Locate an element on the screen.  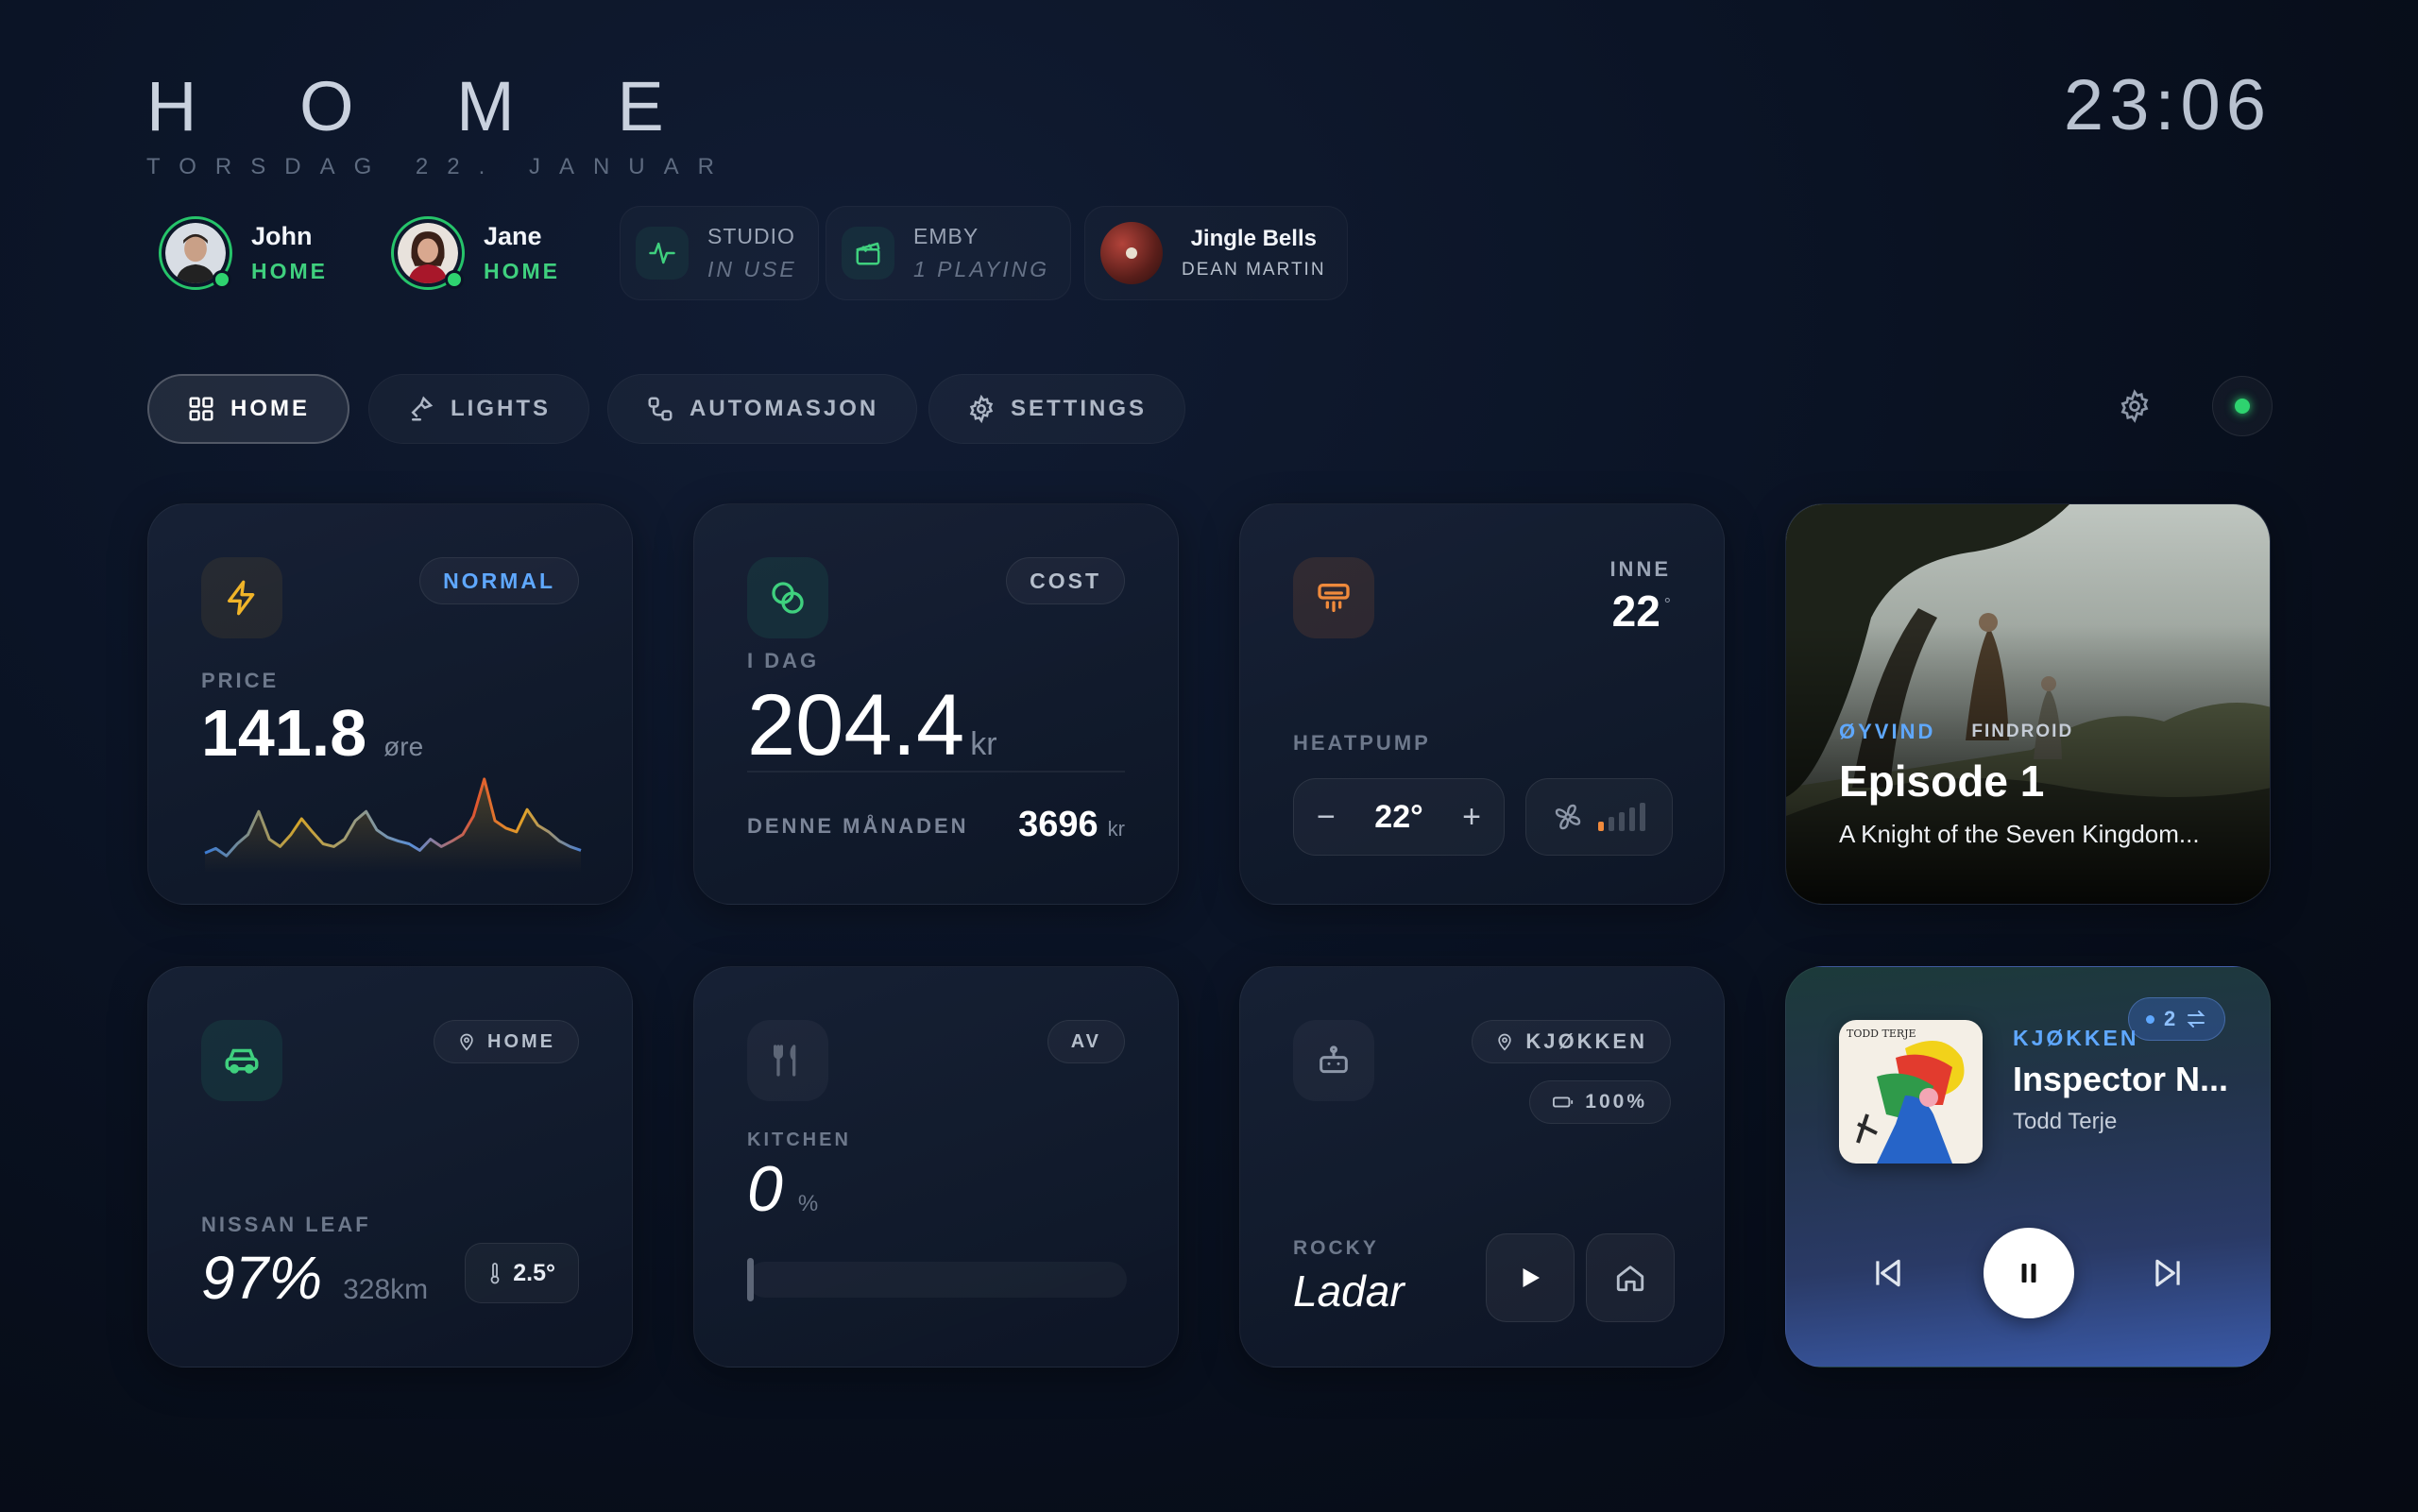
grid-icon is located at coordinates (201, 409).